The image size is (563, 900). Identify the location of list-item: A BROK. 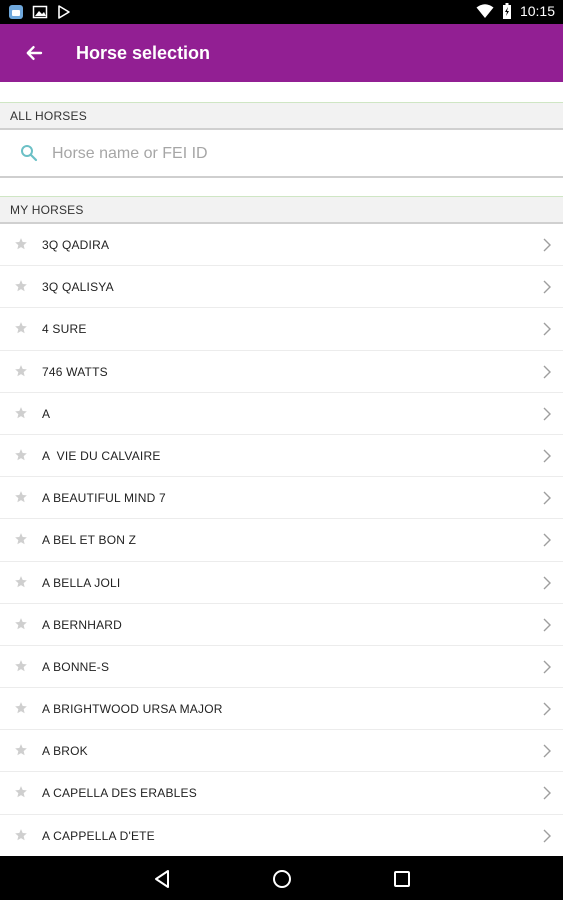
(281, 751).